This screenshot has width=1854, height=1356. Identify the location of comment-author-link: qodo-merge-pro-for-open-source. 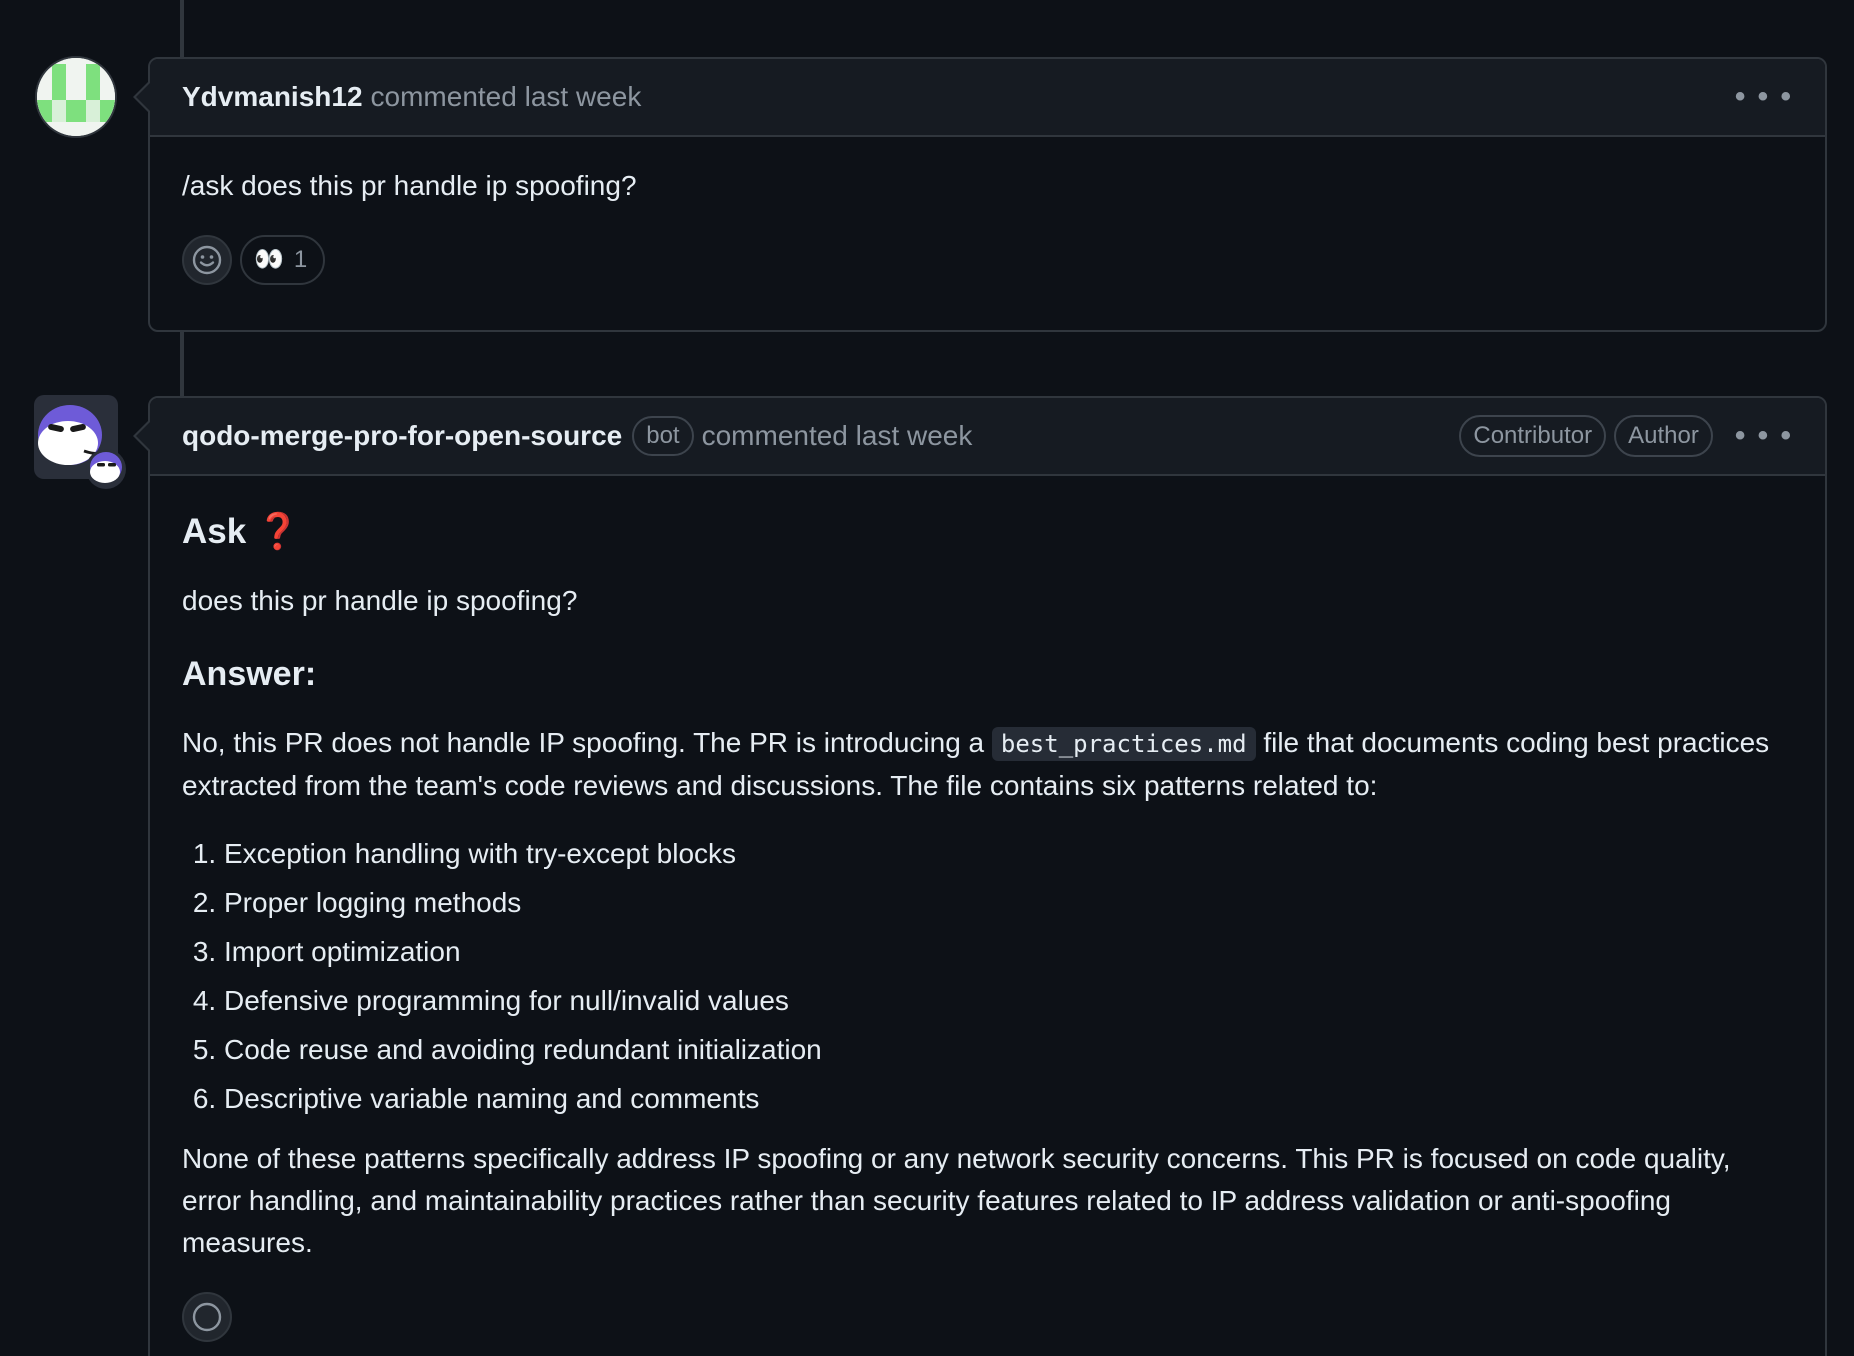
(402, 436).